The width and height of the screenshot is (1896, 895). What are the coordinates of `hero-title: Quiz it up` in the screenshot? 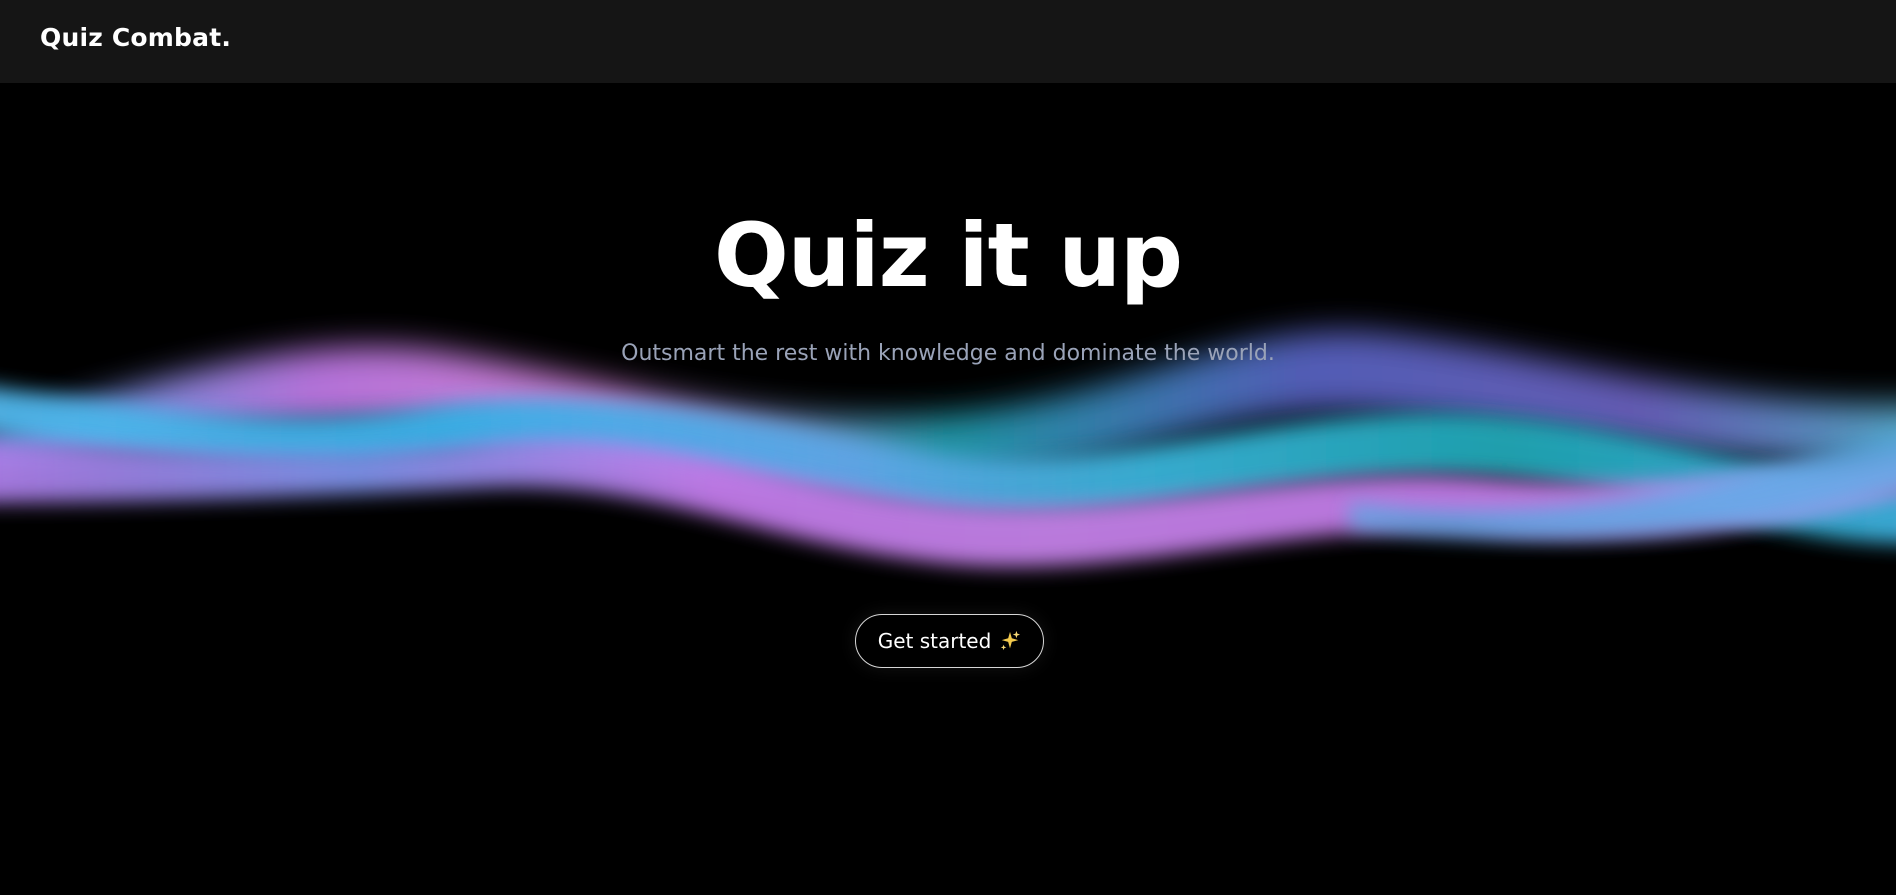 It's located at (948, 255).